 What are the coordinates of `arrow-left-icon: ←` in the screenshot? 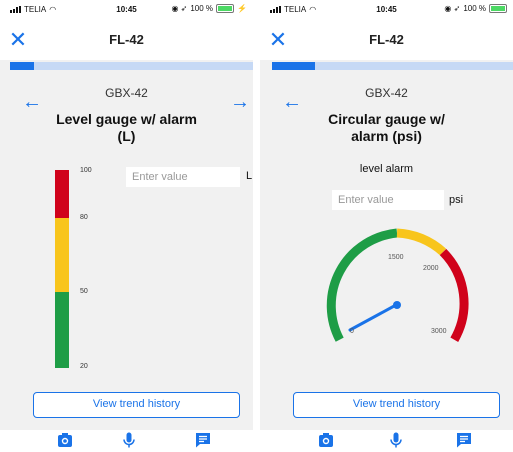 It's located at (32, 102).